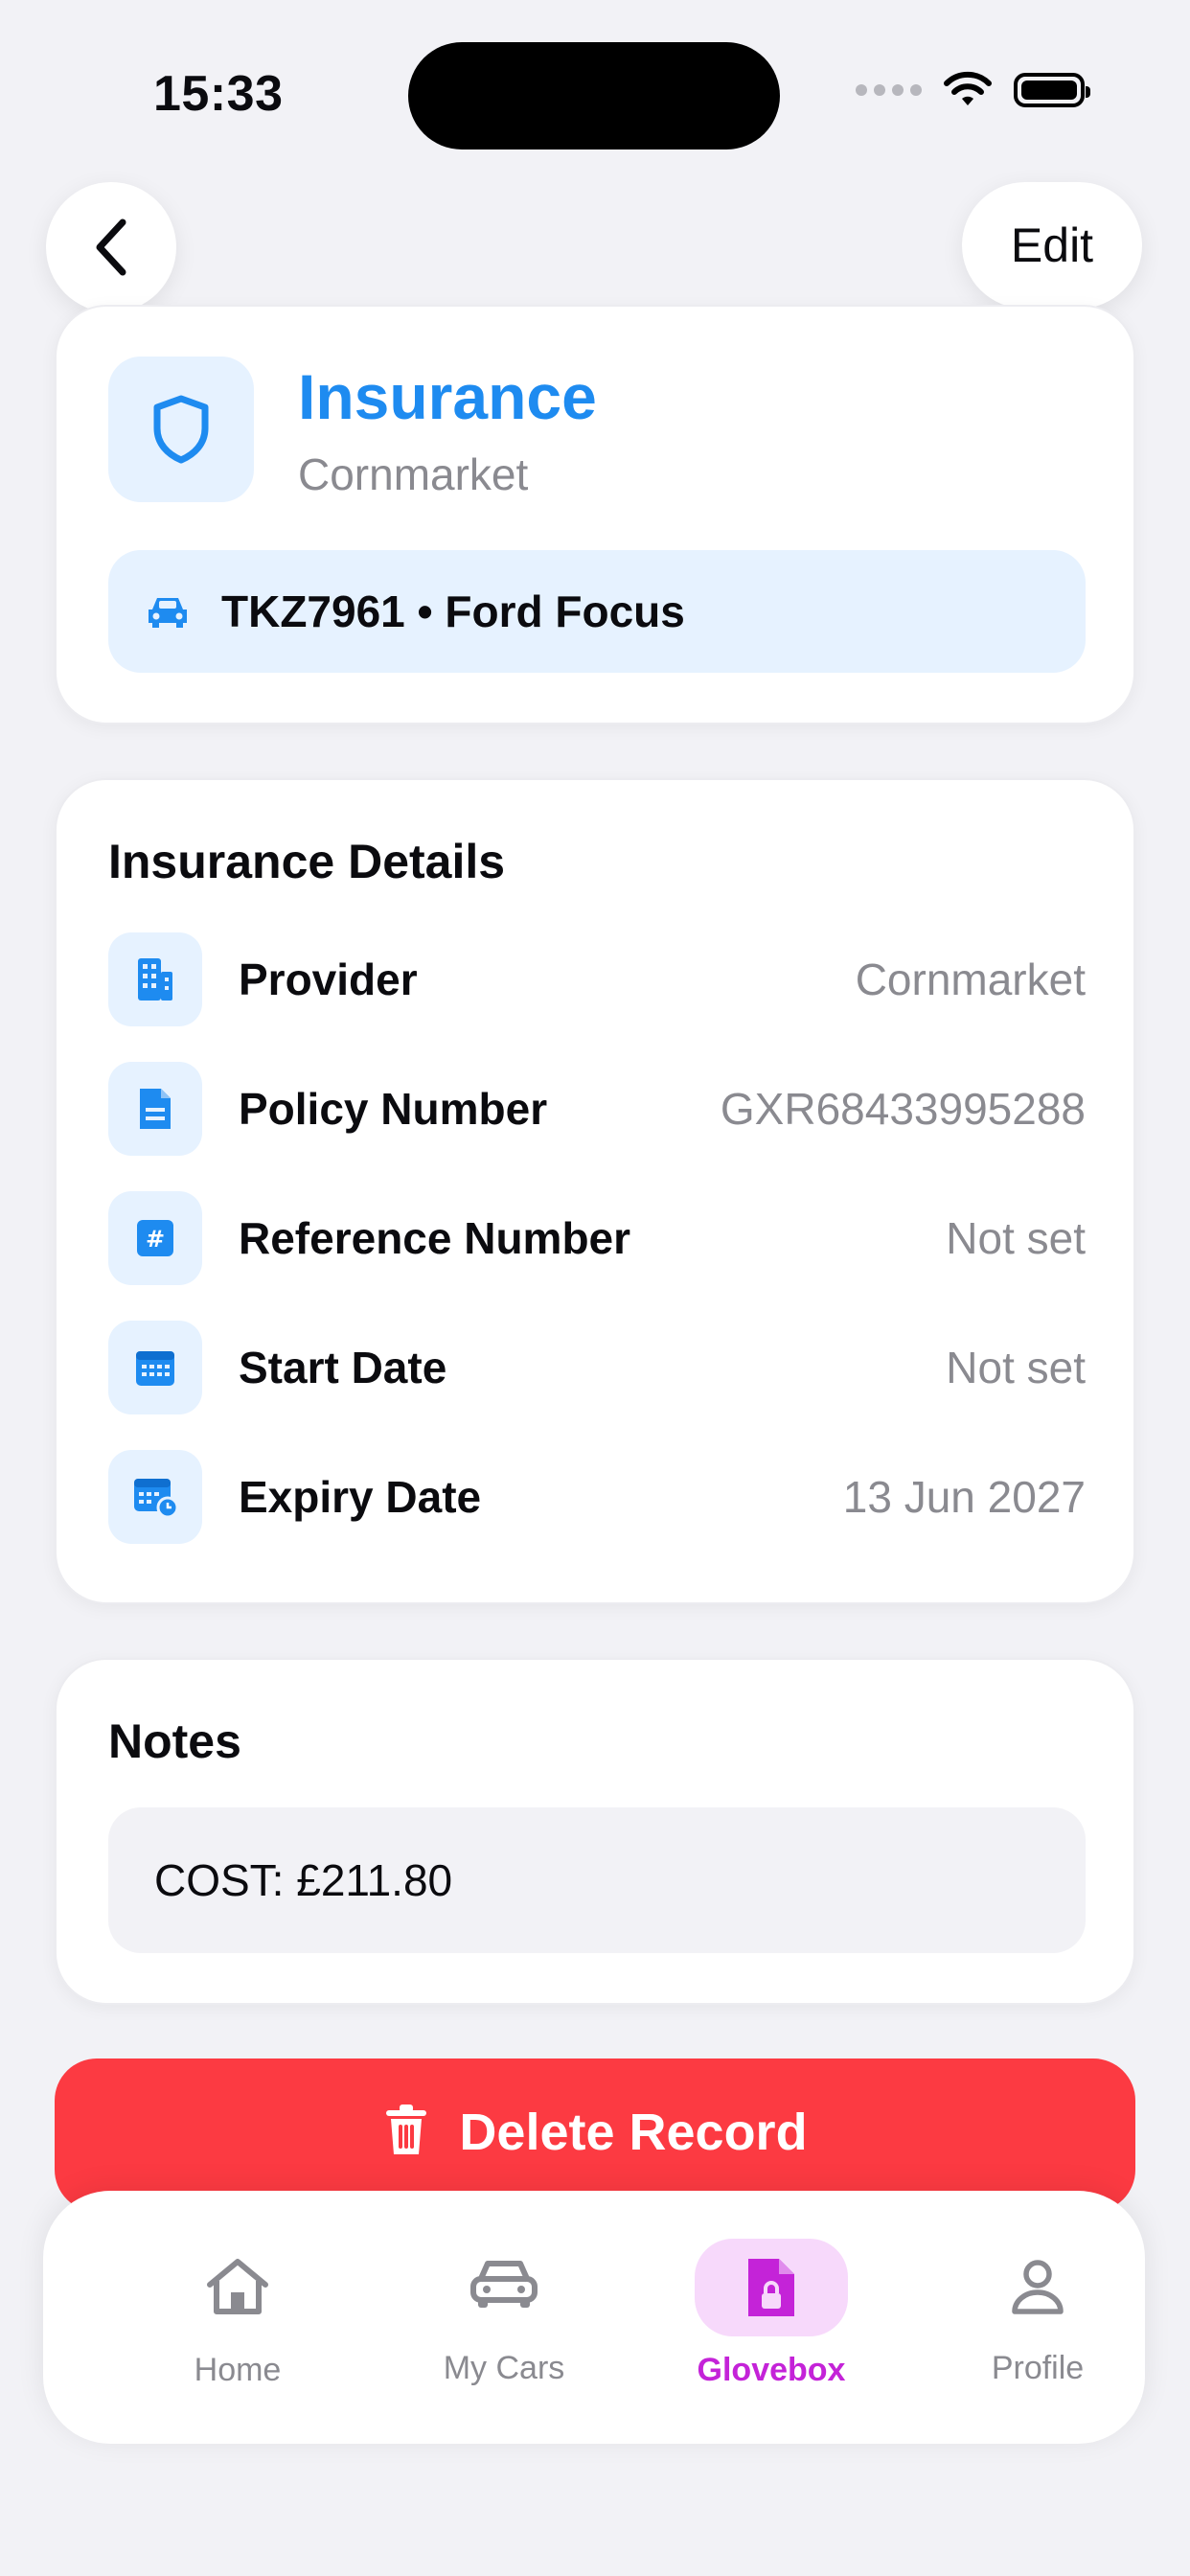  What do you see at coordinates (238, 2370) in the screenshot?
I see `tab-home-label: Home` at bounding box center [238, 2370].